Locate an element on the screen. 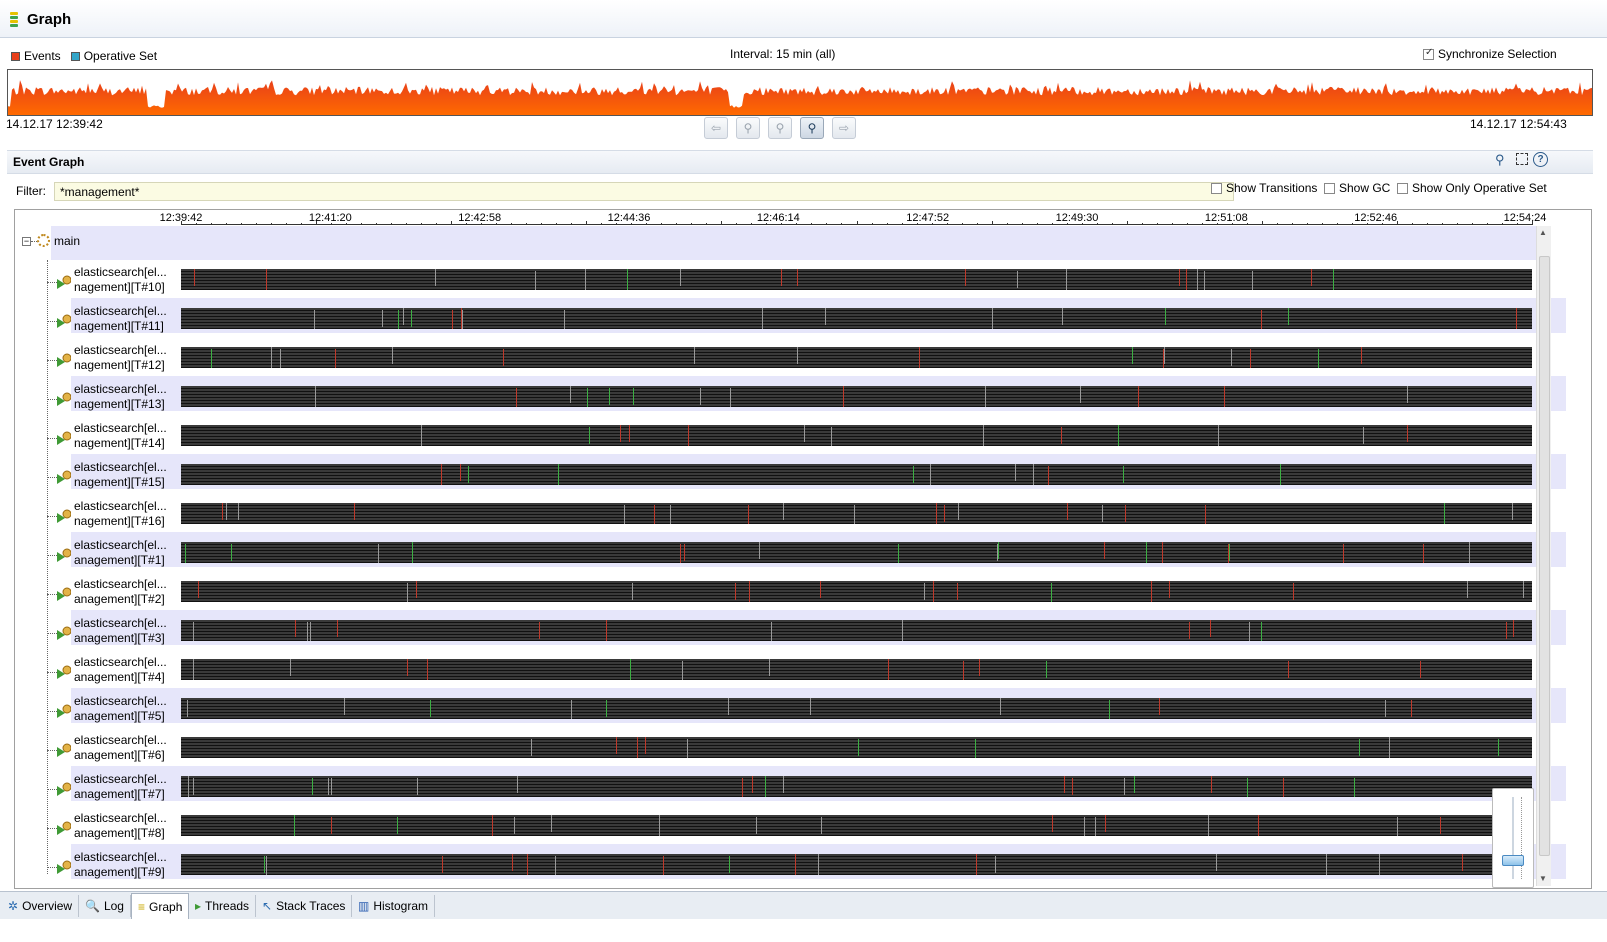 This screenshot has height=942, width=1607. thread-row: elasticsearch[el... anagement][T#8] is located at coordinates (775, 828).